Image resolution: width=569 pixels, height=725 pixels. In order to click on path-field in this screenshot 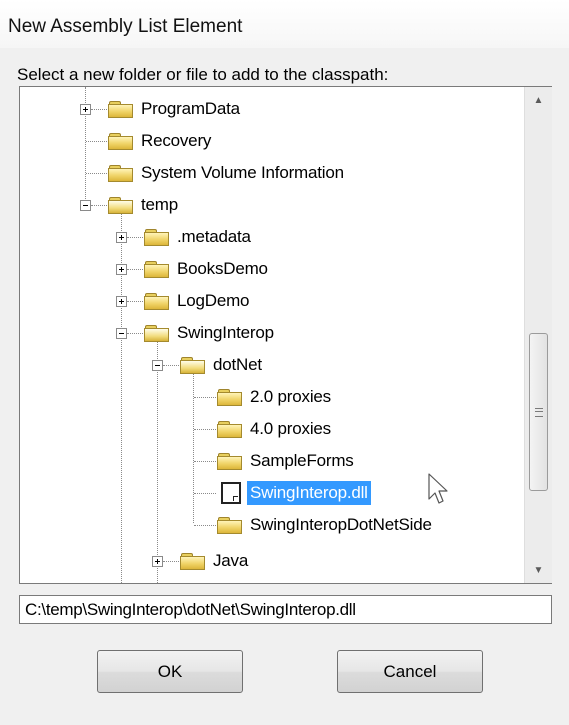, I will do `click(285, 609)`.